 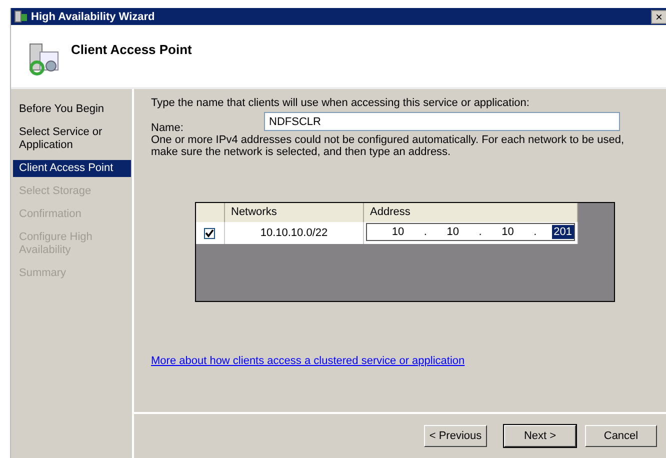 I want to click on column-header: Address, so click(x=471, y=212).